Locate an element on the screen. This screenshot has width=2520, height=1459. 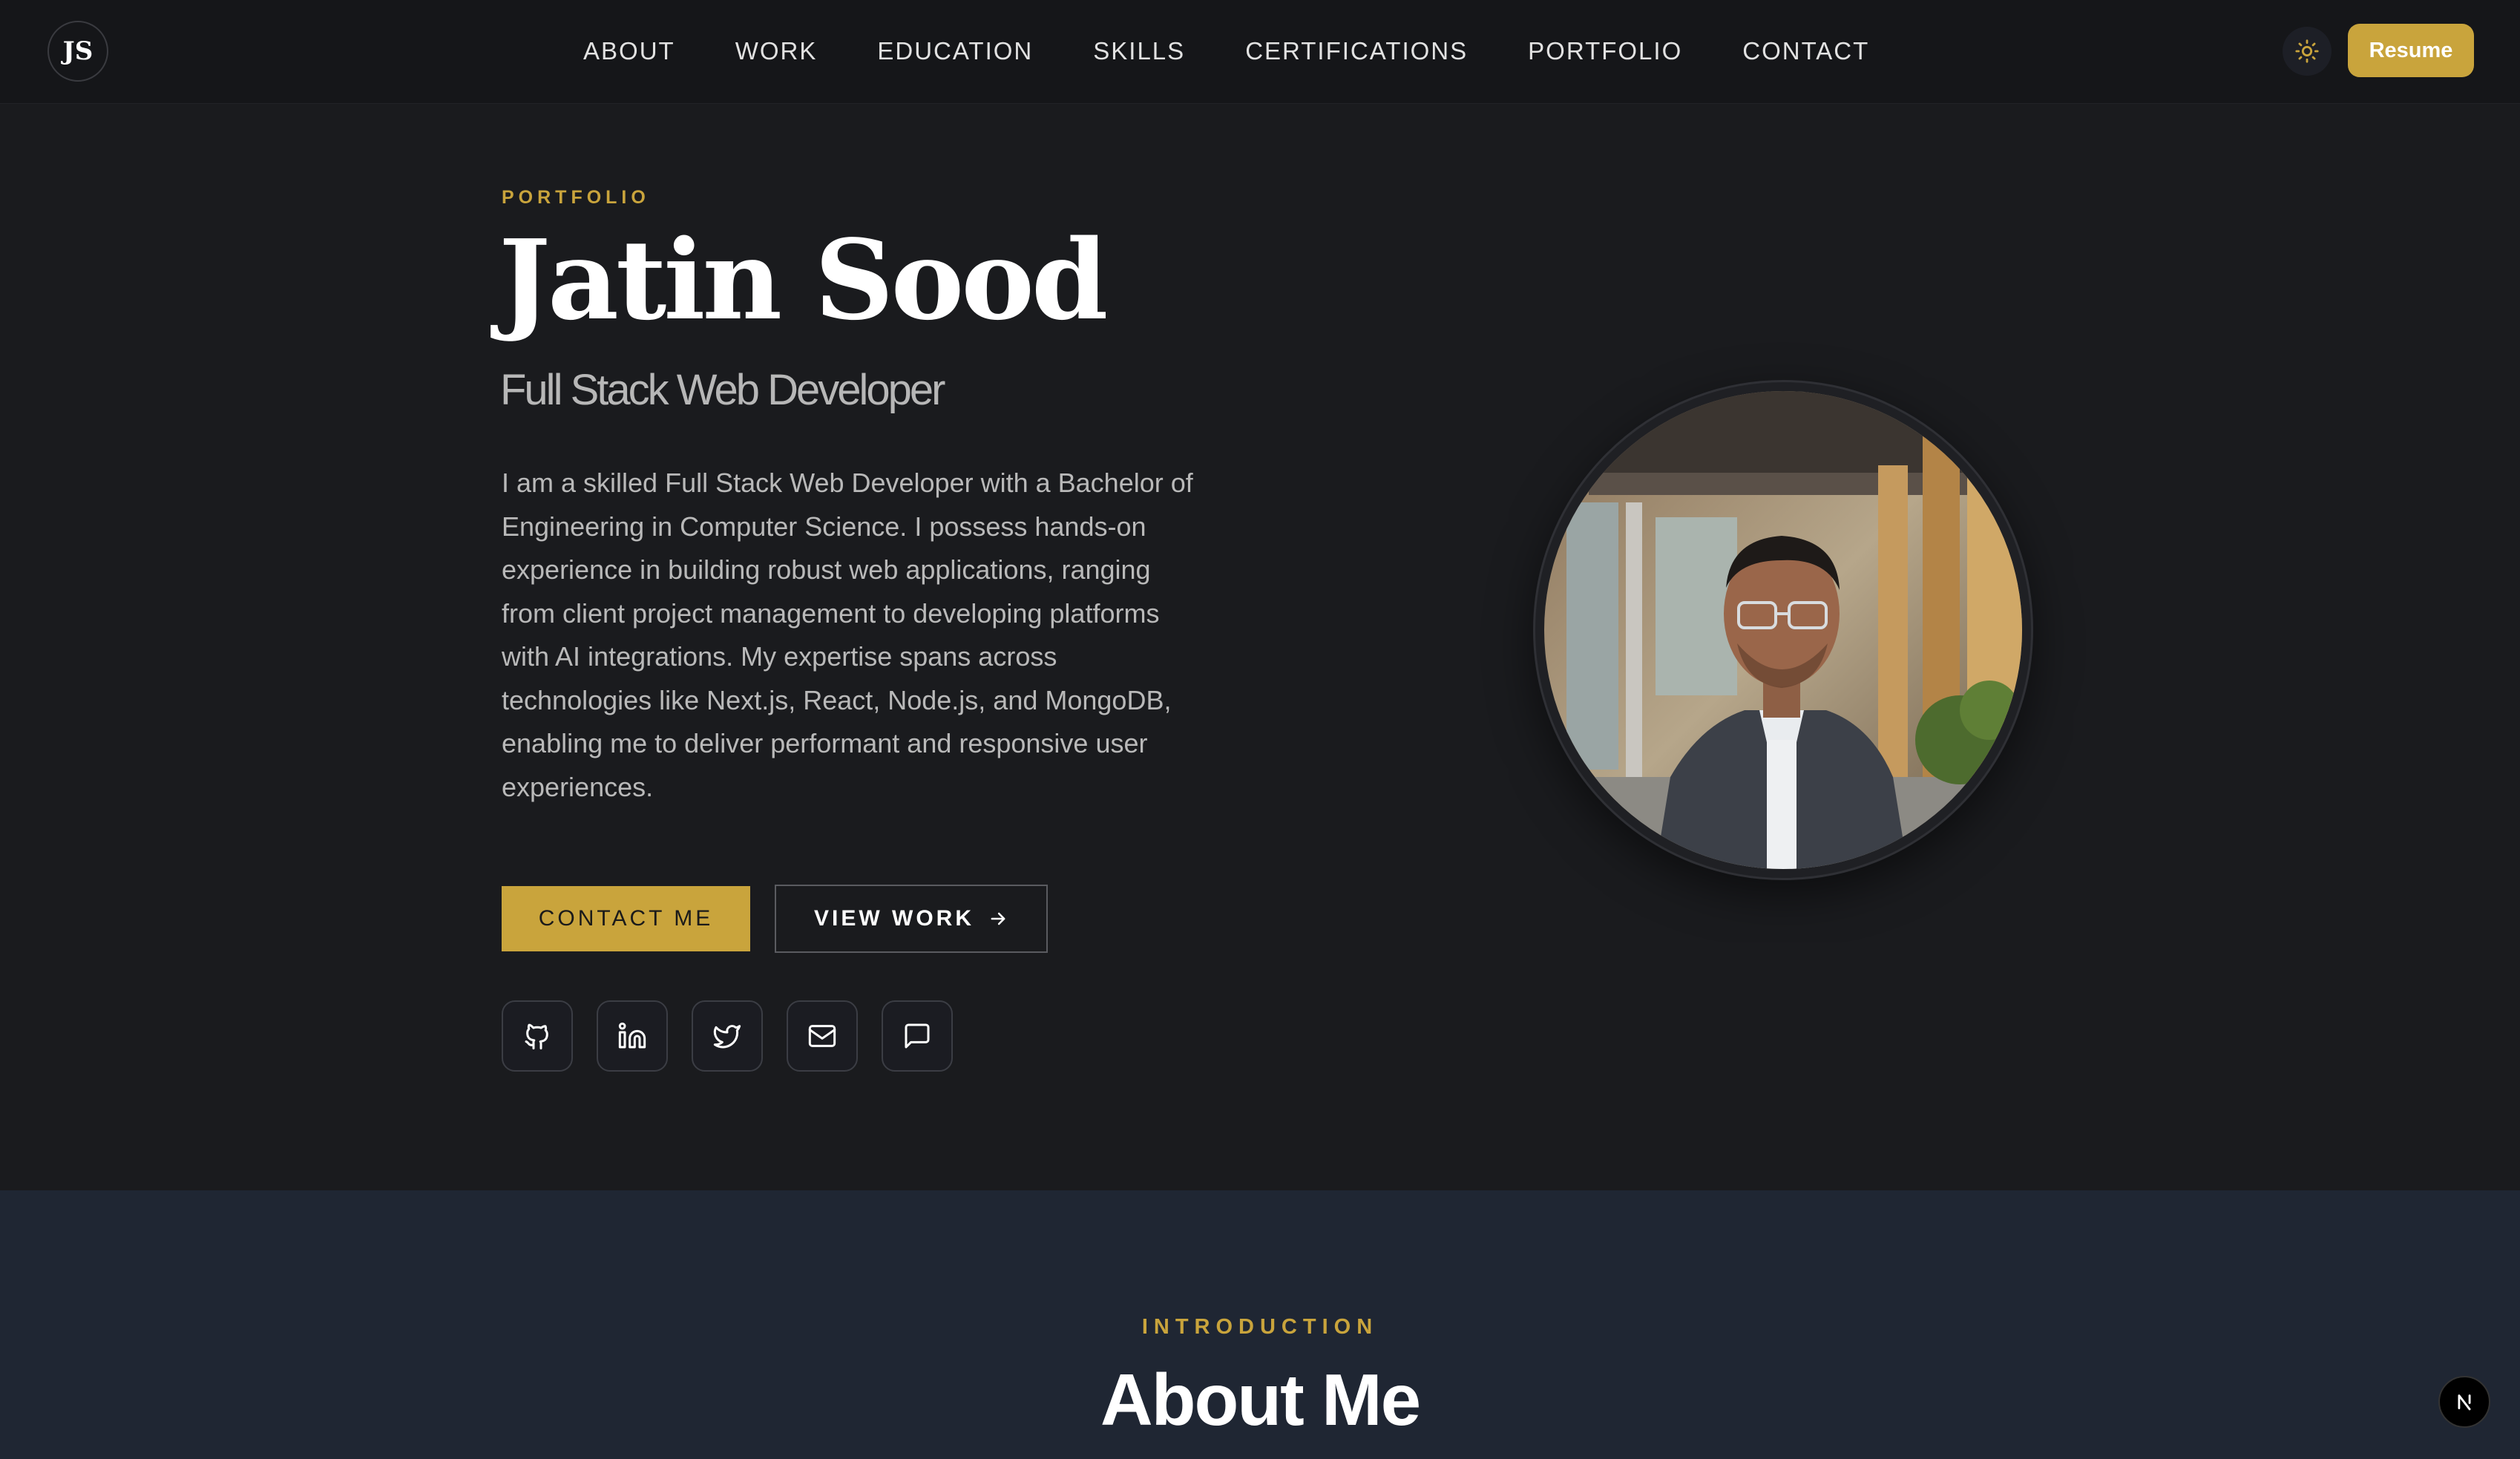
twitter-link is located at coordinates (728, 1036).